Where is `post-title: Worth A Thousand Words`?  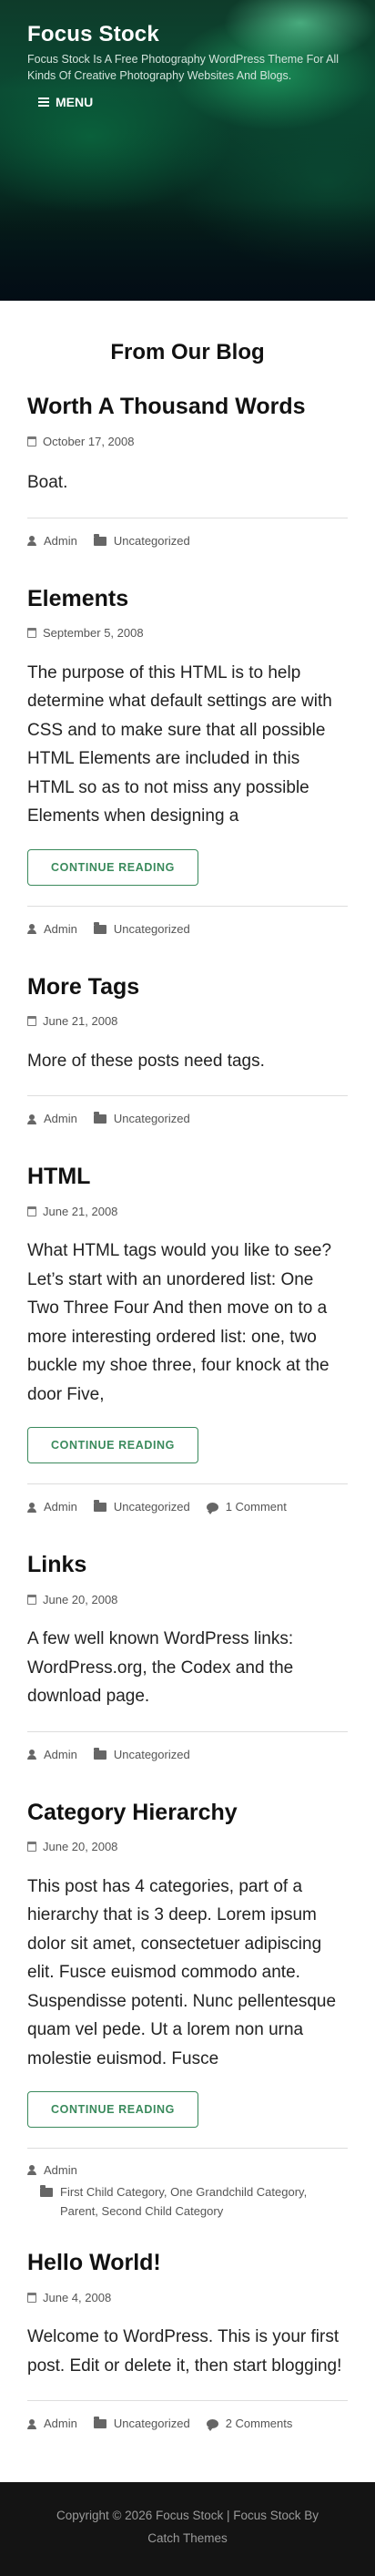 post-title: Worth A Thousand Words is located at coordinates (187, 407).